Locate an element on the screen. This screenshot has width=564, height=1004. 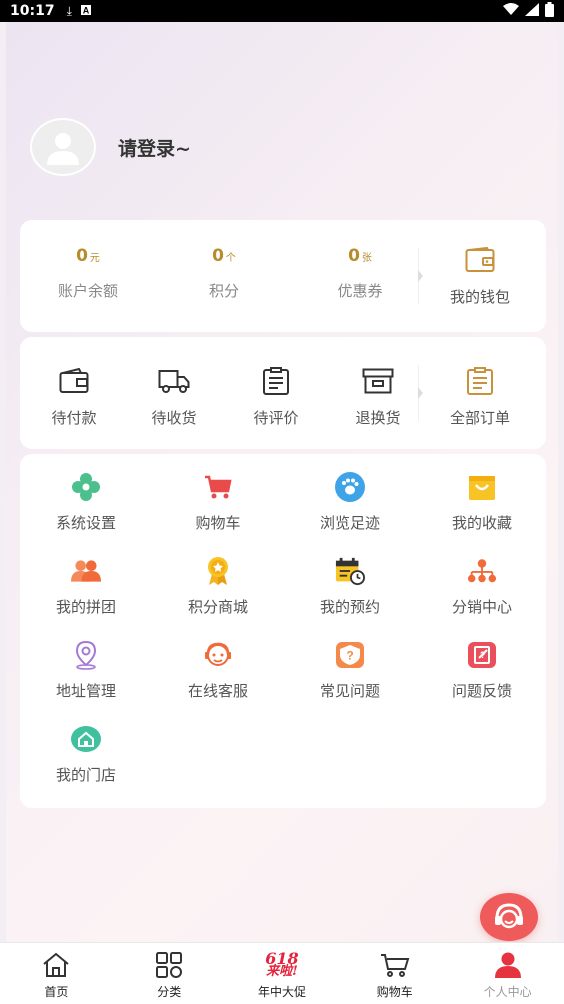
menu-label: 地址管理 is located at coordinates (85, 691).